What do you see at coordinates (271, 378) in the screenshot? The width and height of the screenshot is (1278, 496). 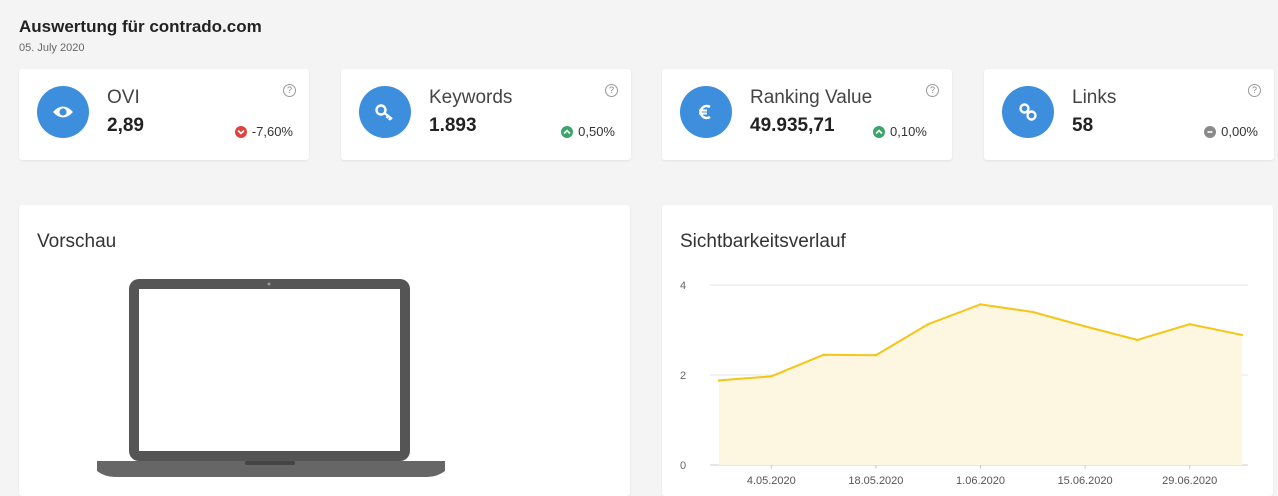 I see `laptop-preview-image` at bounding box center [271, 378].